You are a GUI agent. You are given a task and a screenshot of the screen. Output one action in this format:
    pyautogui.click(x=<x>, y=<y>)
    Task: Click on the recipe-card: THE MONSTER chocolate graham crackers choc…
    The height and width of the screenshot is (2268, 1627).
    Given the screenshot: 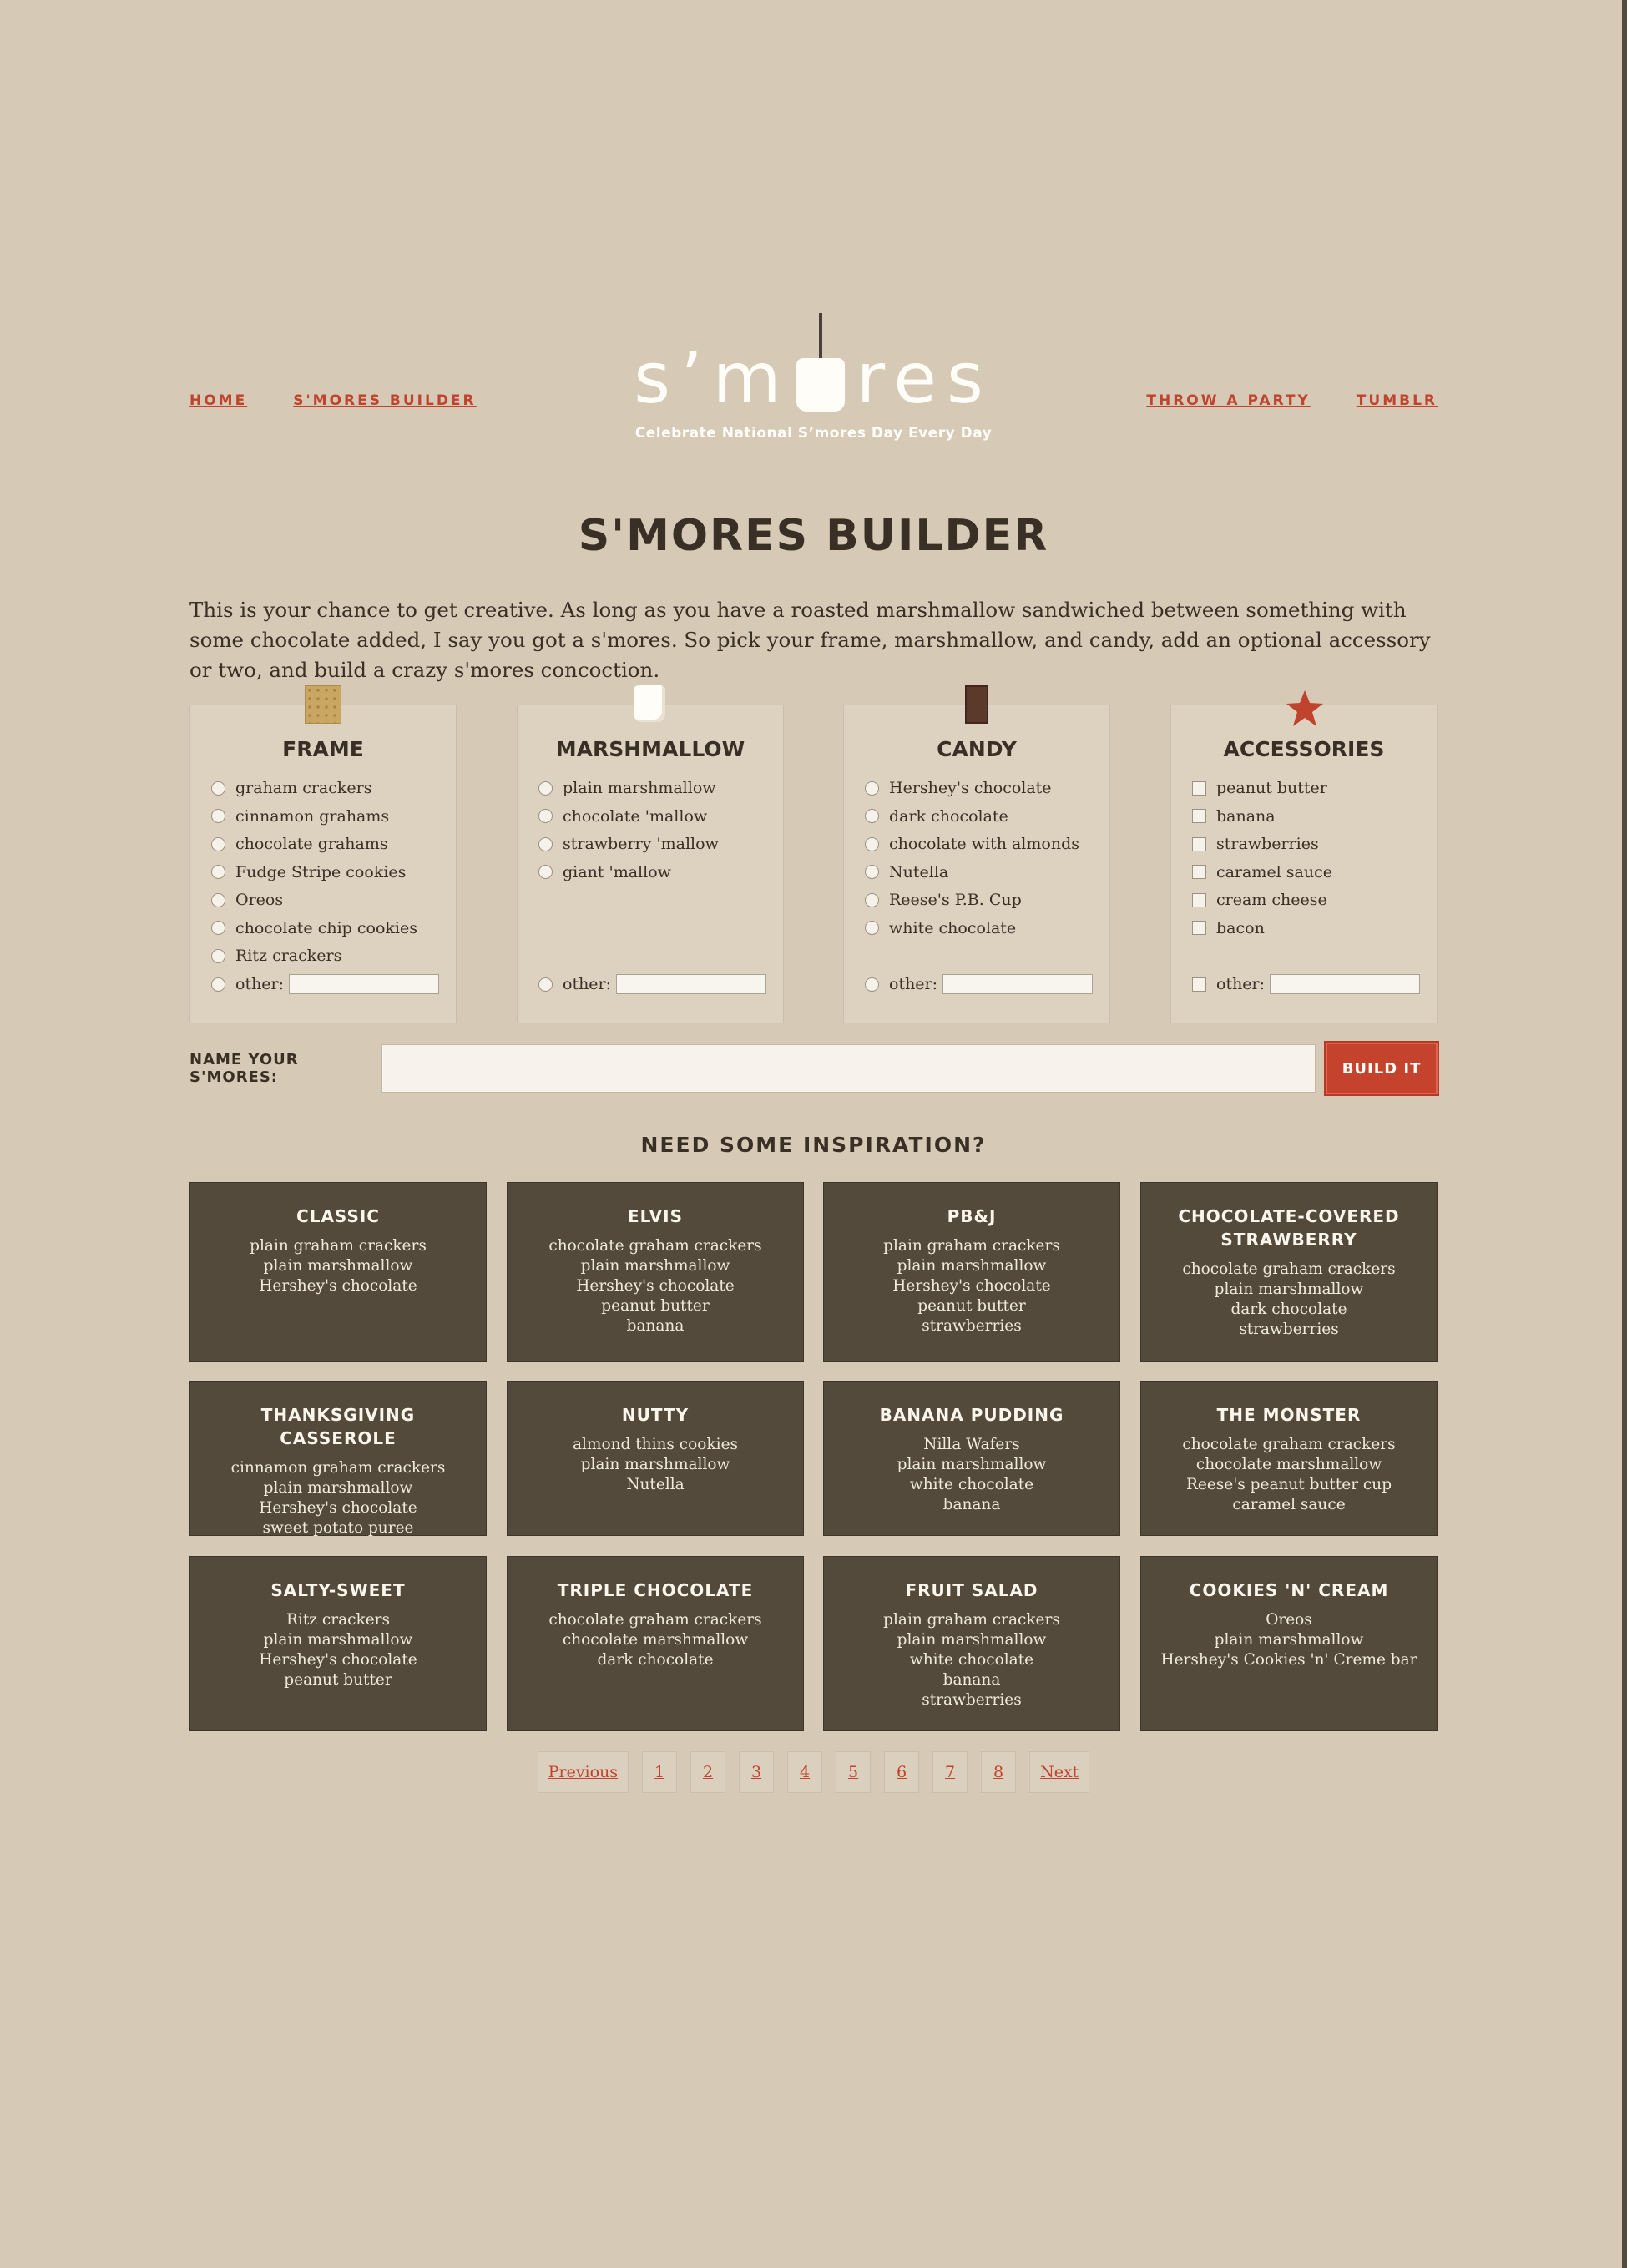 What is the action you would take?
    pyautogui.click(x=1289, y=1459)
    